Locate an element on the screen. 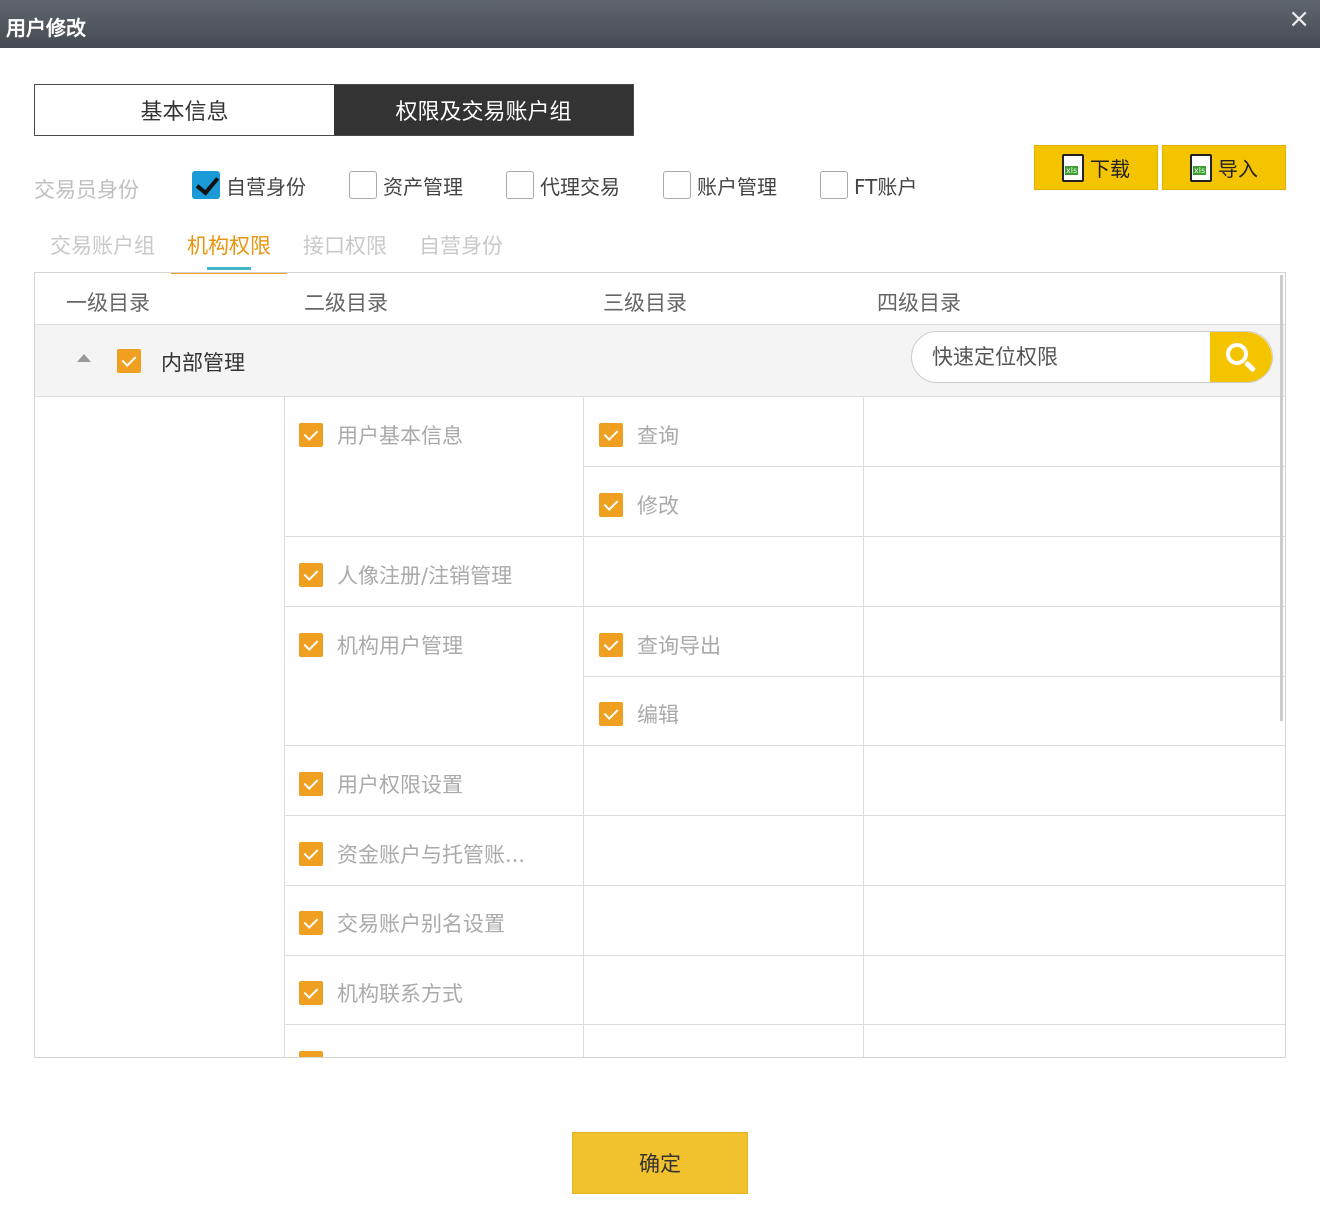 The width and height of the screenshot is (1320, 1214). identity-option-proprietary: 自营身份 is located at coordinates (249, 185).